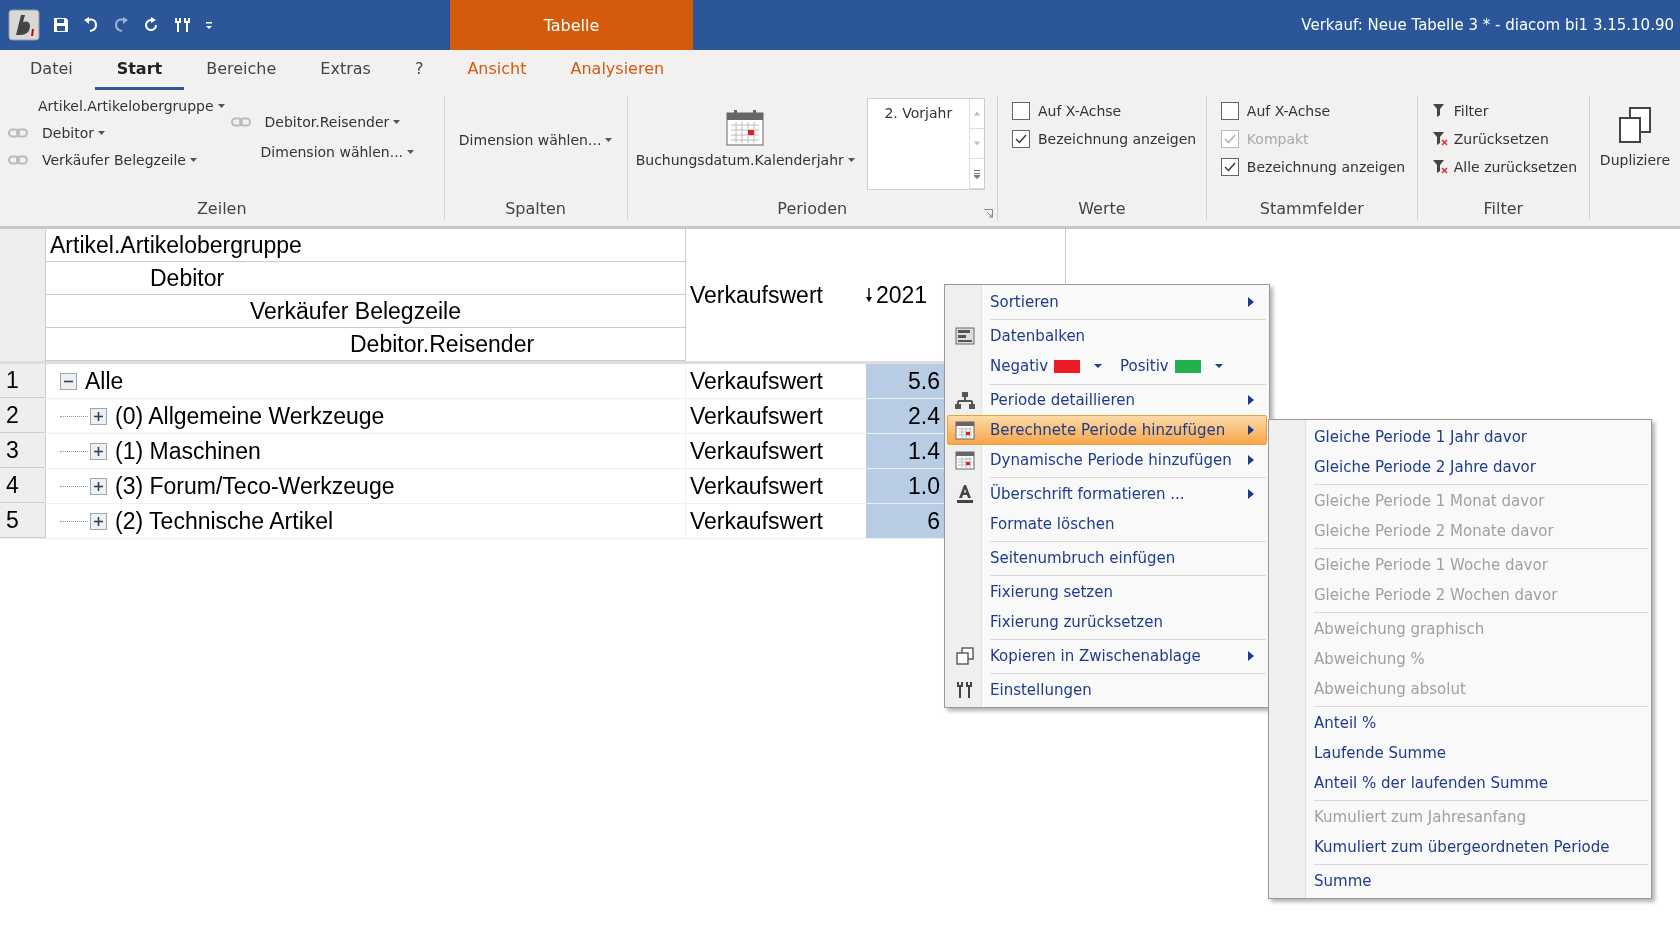  Describe the element at coordinates (965, 656) in the screenshot. I see `copy-icon` at that location.